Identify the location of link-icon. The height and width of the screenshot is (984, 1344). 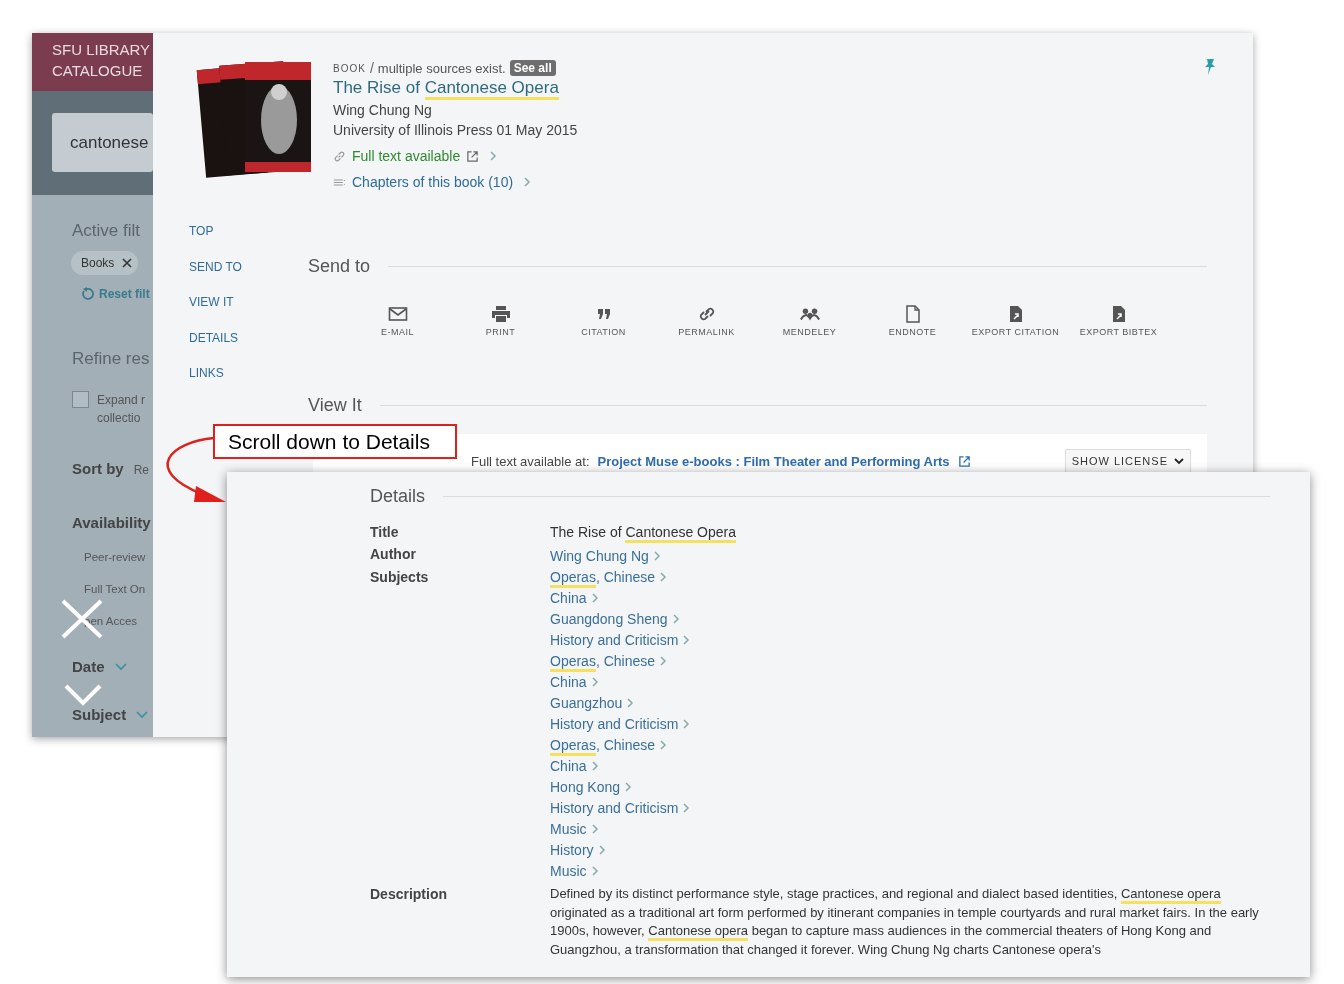
(339, 156).